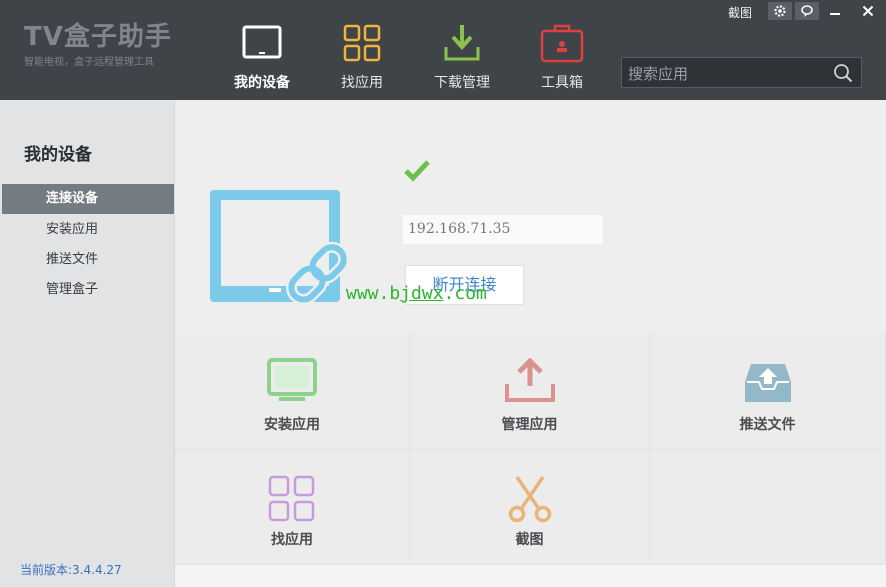  What do you see at coordinates (88, 230) in the screenshot?
I see `sidebar-item-install-app: 安装应用` at bounding box center [88, 230].